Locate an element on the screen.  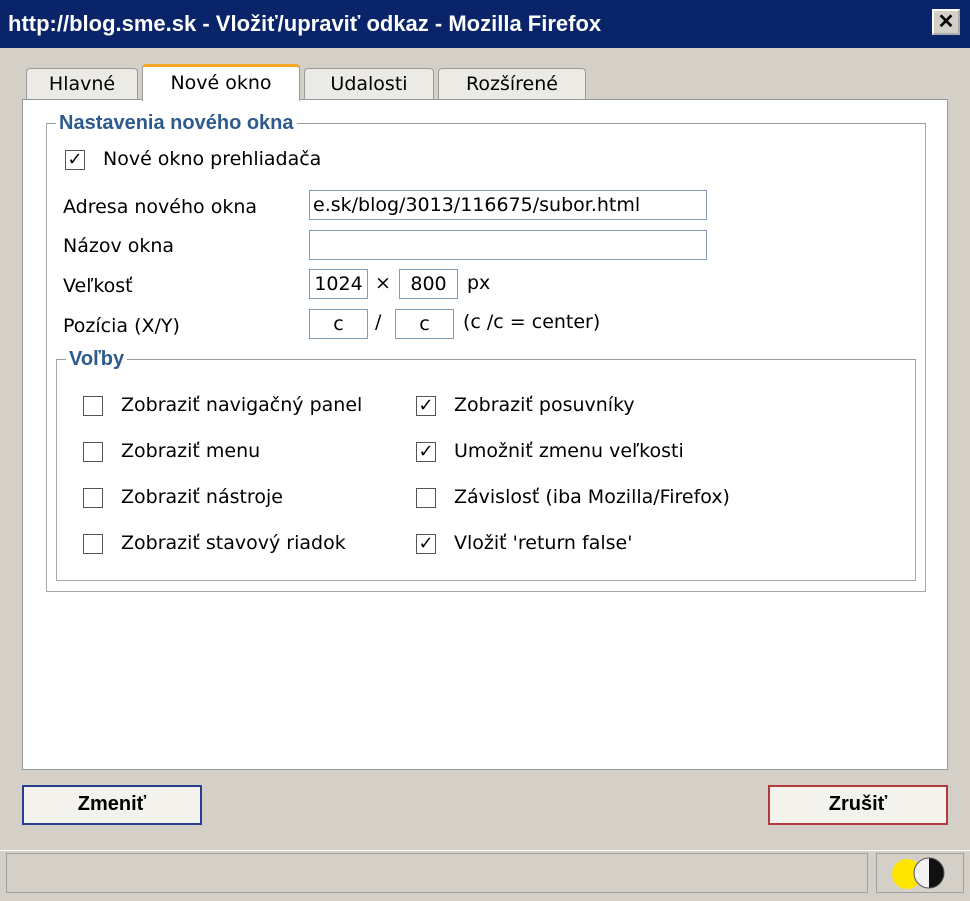
option-label-scrollbars: Zobraziť posuvníky is located at coordinates (544, 405).